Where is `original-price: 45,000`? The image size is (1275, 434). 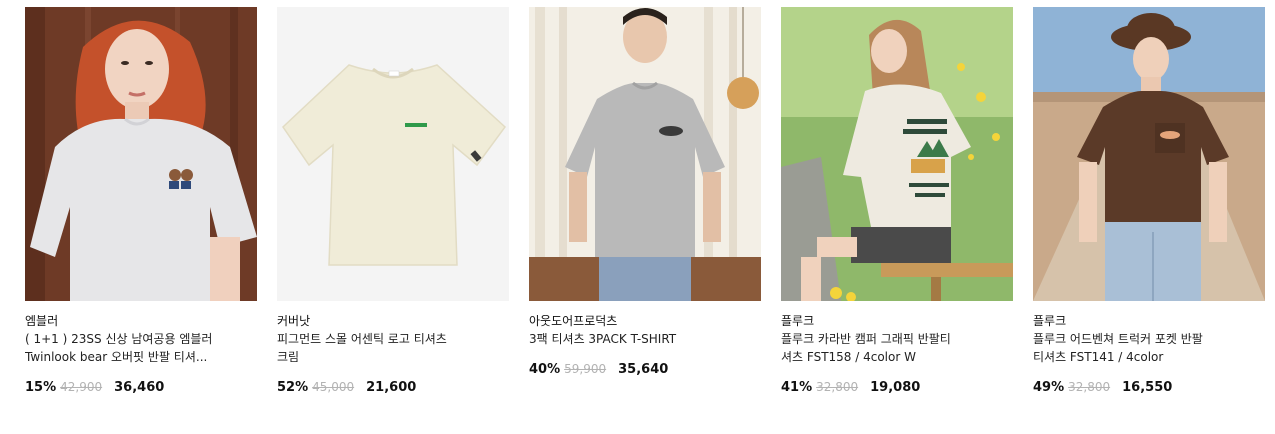 original-price: 45,000 is located at coordinates (333, 387).